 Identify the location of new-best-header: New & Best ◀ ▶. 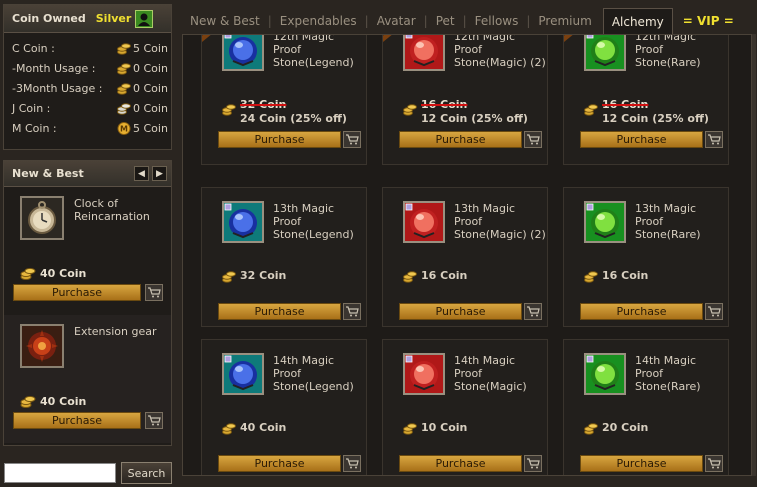
(87, 174).